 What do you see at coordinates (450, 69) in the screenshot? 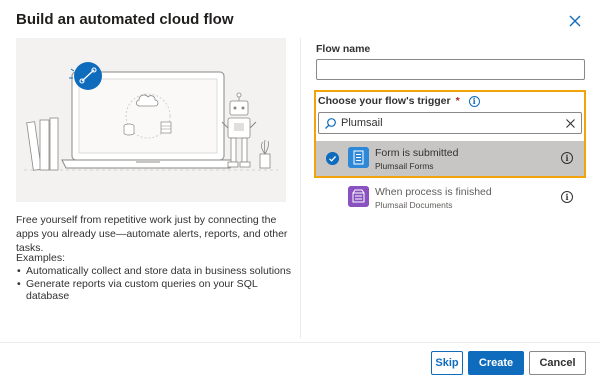
I see `flow-name-input` at bounding box center [450, 69].